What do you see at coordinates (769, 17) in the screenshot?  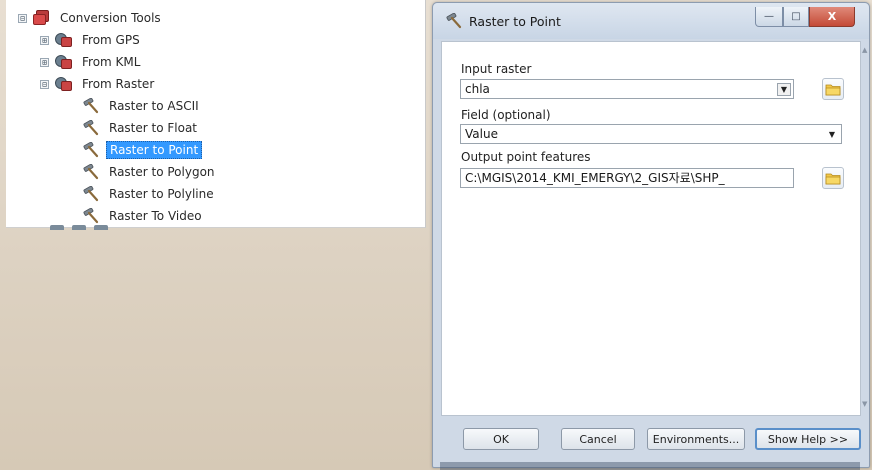 I see `minimize-button: —` at bounding box center [769, 17].